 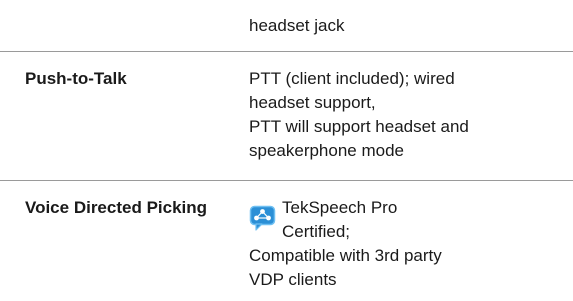 I want to click on compatibility-text: Compatible with 3rd party VDP clients, so click(x=399, y=268).